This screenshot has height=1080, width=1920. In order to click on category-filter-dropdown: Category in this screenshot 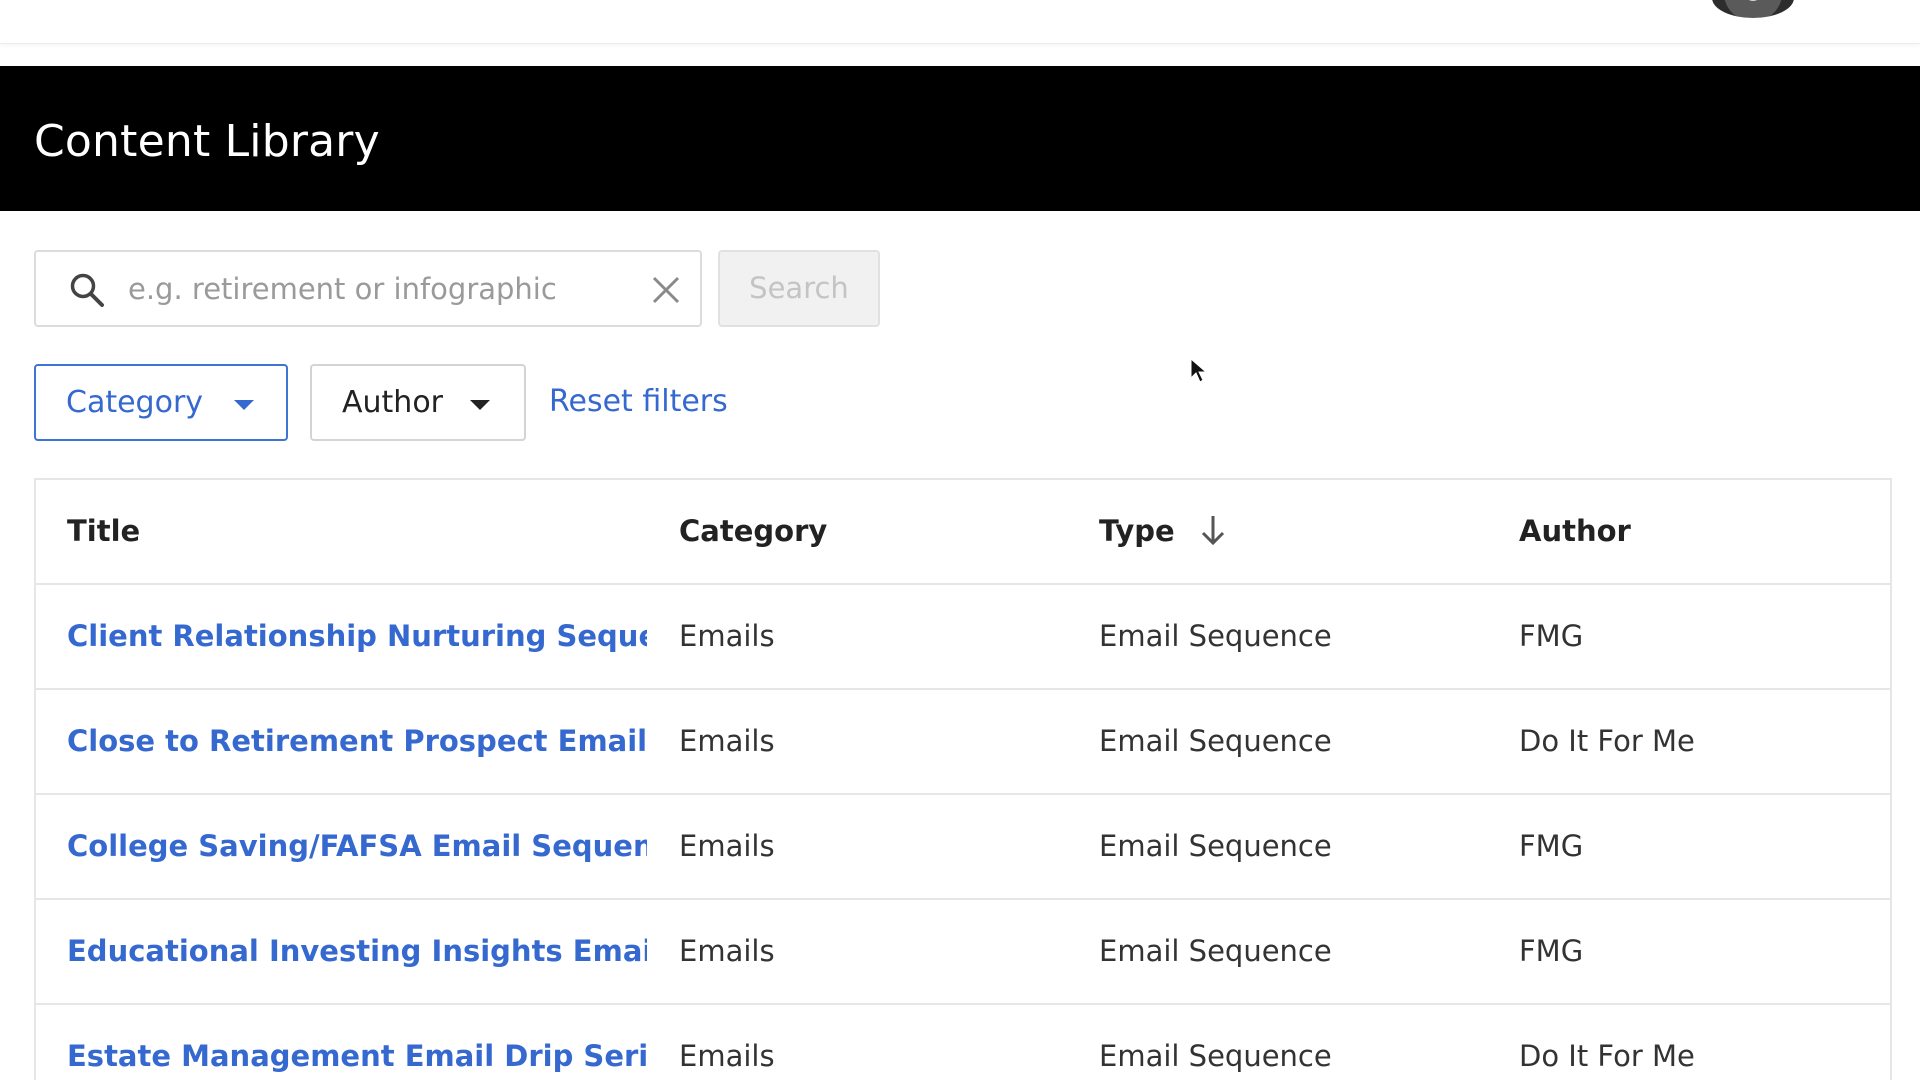, I will do `click(161, 402)`.